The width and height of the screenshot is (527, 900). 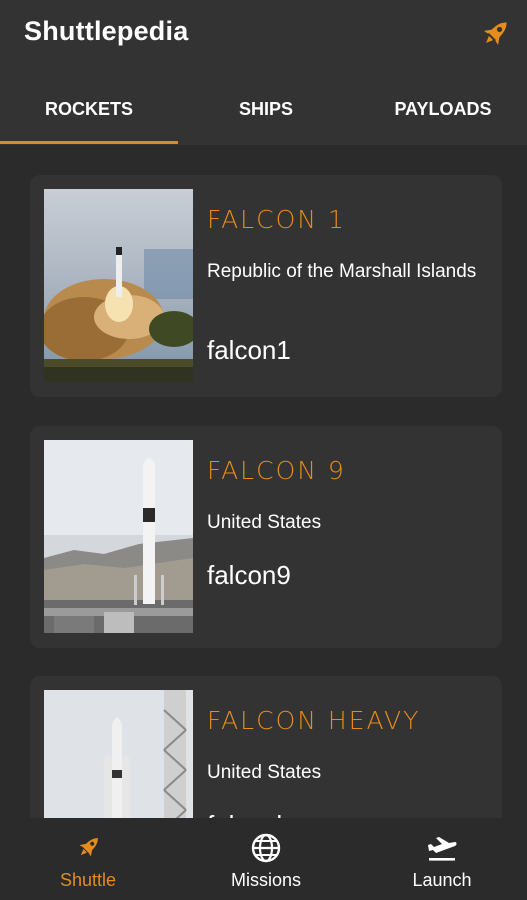 What do you see at coordinates (276, 470) in the screenshot?
I see `rocket-name: FALCON 9` at bounding box center [276, 470].